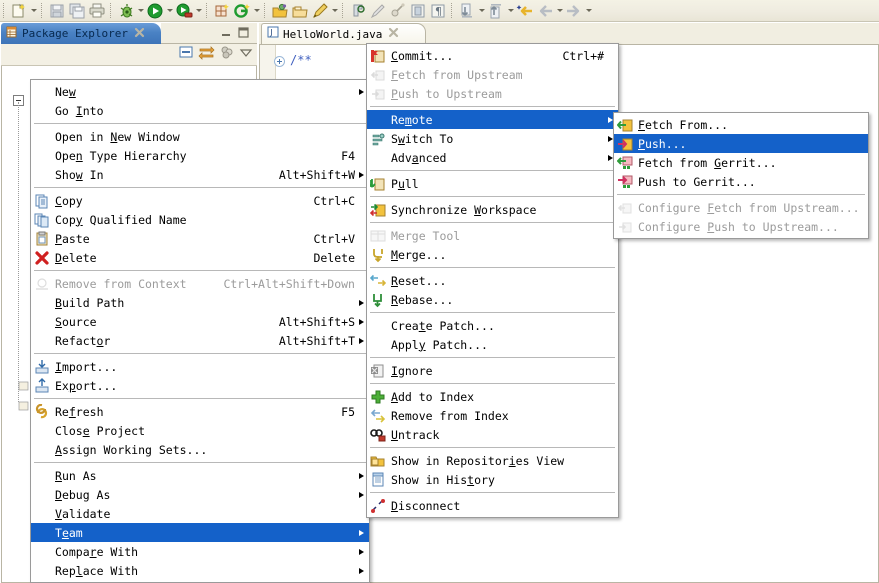 The height and width of the screenshot is (583, 879). What do you see at coordinates (200, 570) in the screenshot?
I see `menu-item-replace-with: Replace With` at bounding box center [200, 570].